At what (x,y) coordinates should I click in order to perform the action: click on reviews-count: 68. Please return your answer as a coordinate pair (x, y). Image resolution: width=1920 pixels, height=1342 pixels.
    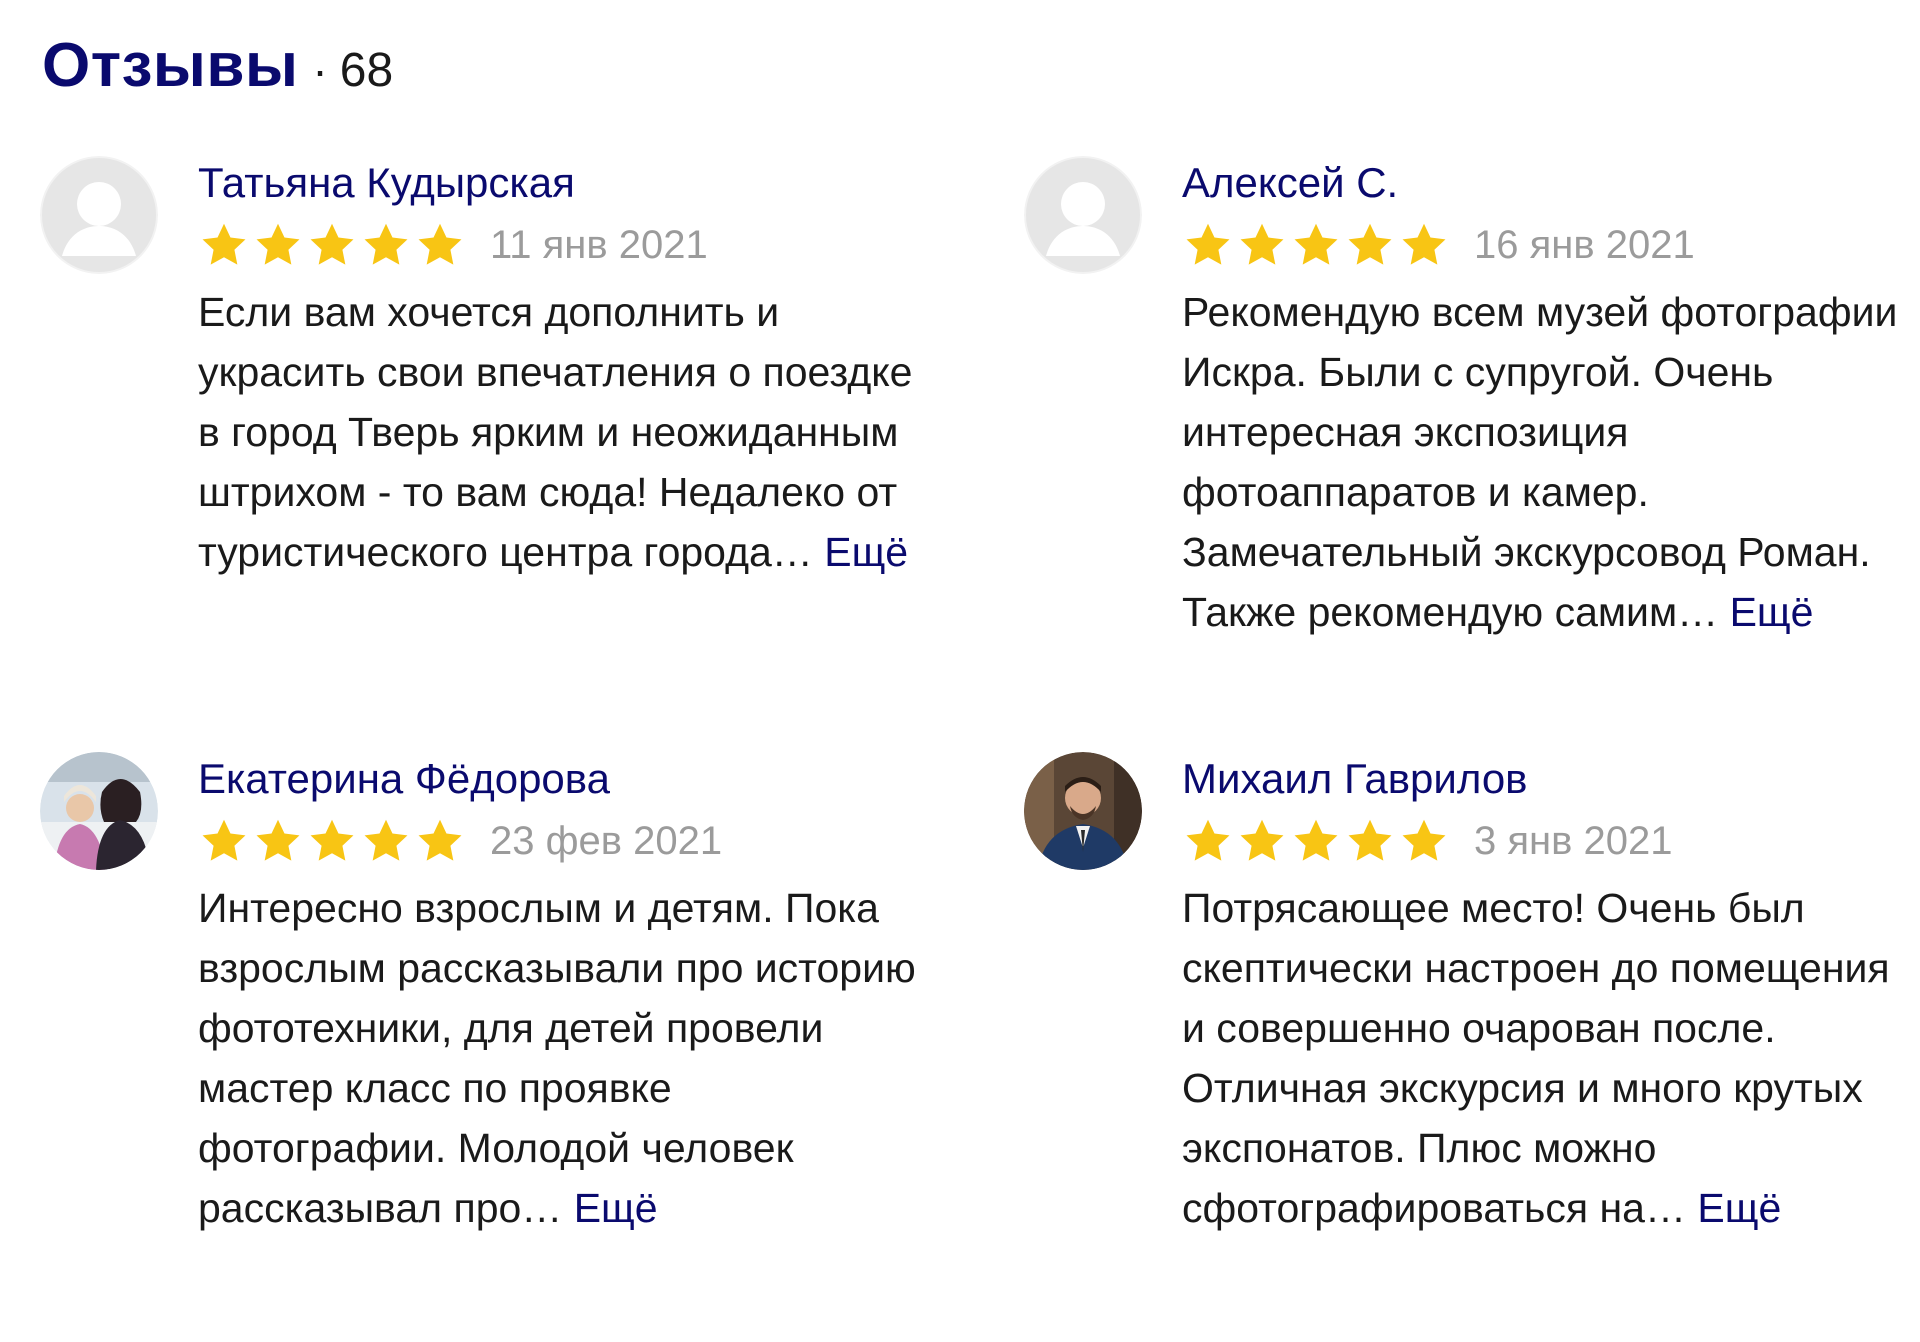
    Looking at the image, I should click on (366, 70).